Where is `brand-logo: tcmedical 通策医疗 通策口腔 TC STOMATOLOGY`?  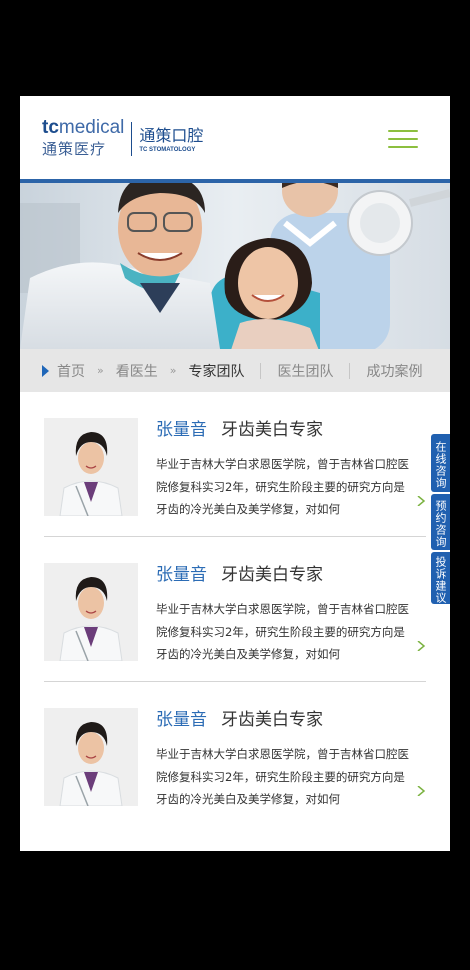 brand-logo: tcmedical 通策医疗 通策口腔 TC STOMATOLOGY is located at coordinates (122, 138).